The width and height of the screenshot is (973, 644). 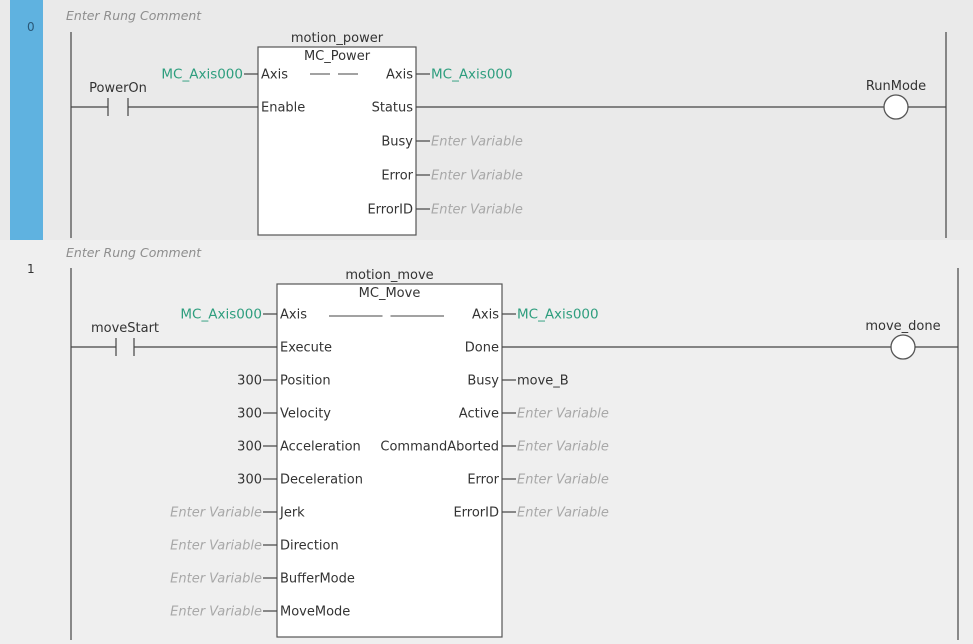 I want to click on rung-1-input-pin-execute: Execute, so click(x=306, y=348).